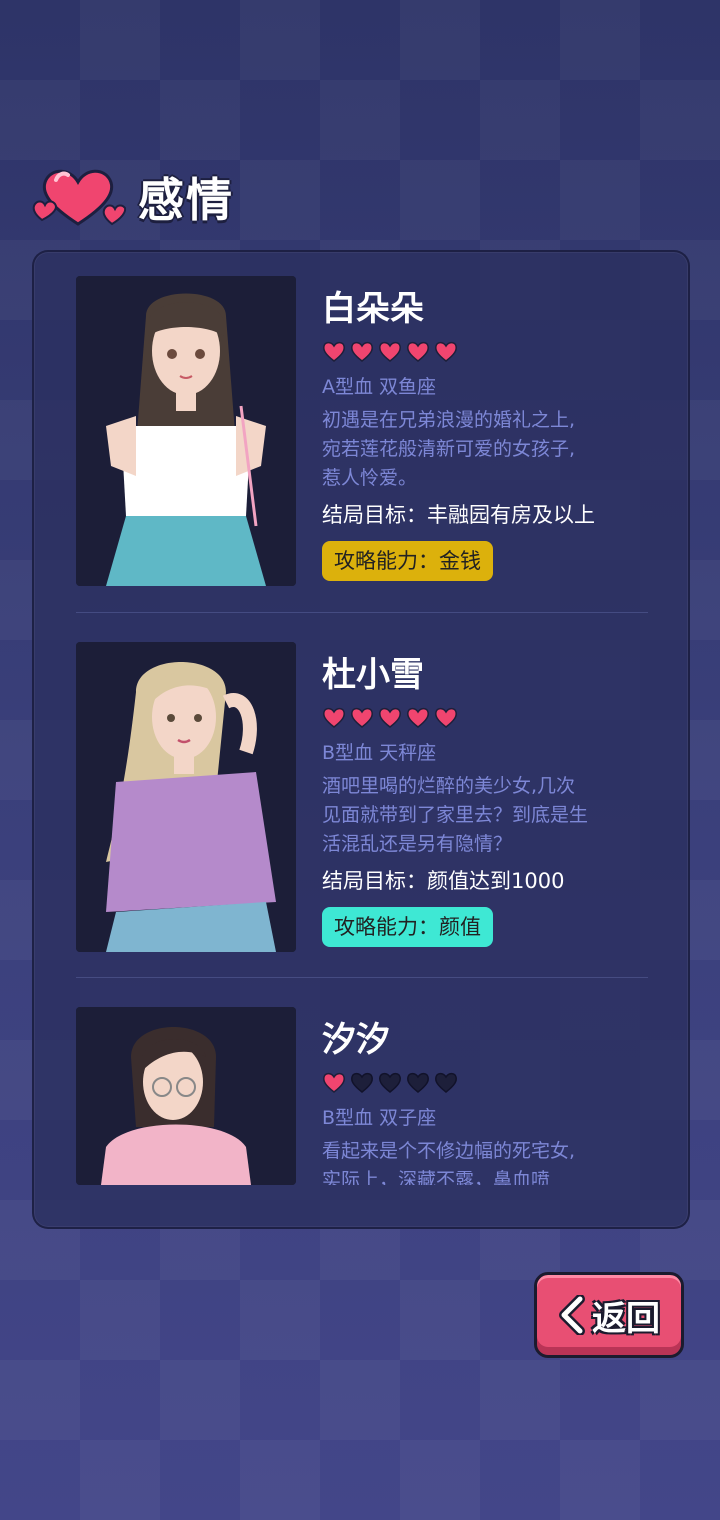  I want to click on back-button-label: 返回, so click(626, 1318).